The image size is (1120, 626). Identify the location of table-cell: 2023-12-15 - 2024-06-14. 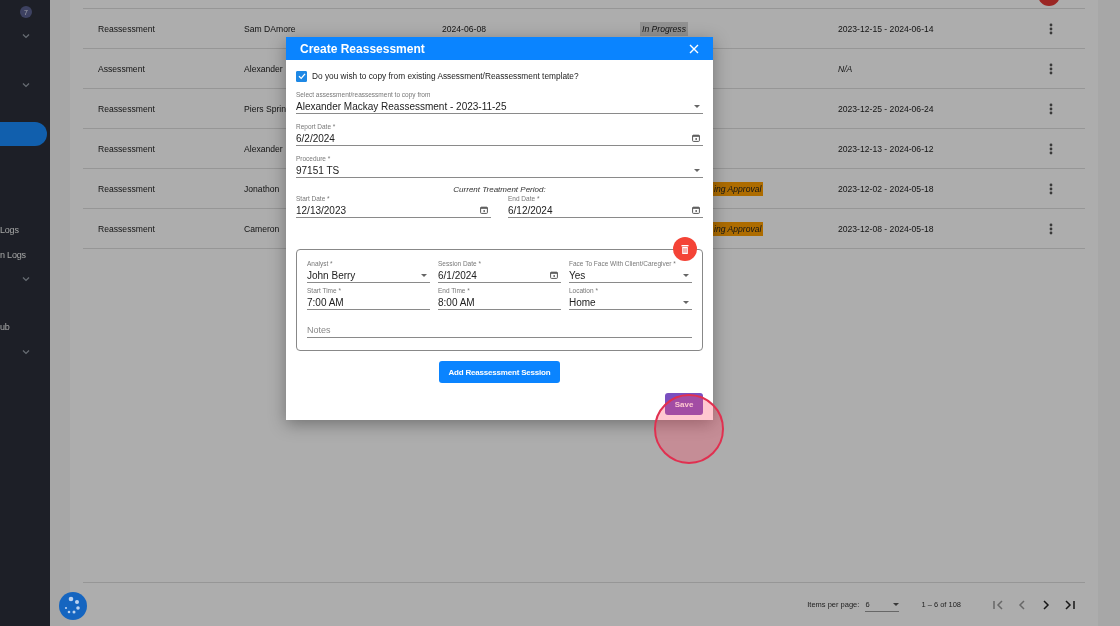
(886, 28).